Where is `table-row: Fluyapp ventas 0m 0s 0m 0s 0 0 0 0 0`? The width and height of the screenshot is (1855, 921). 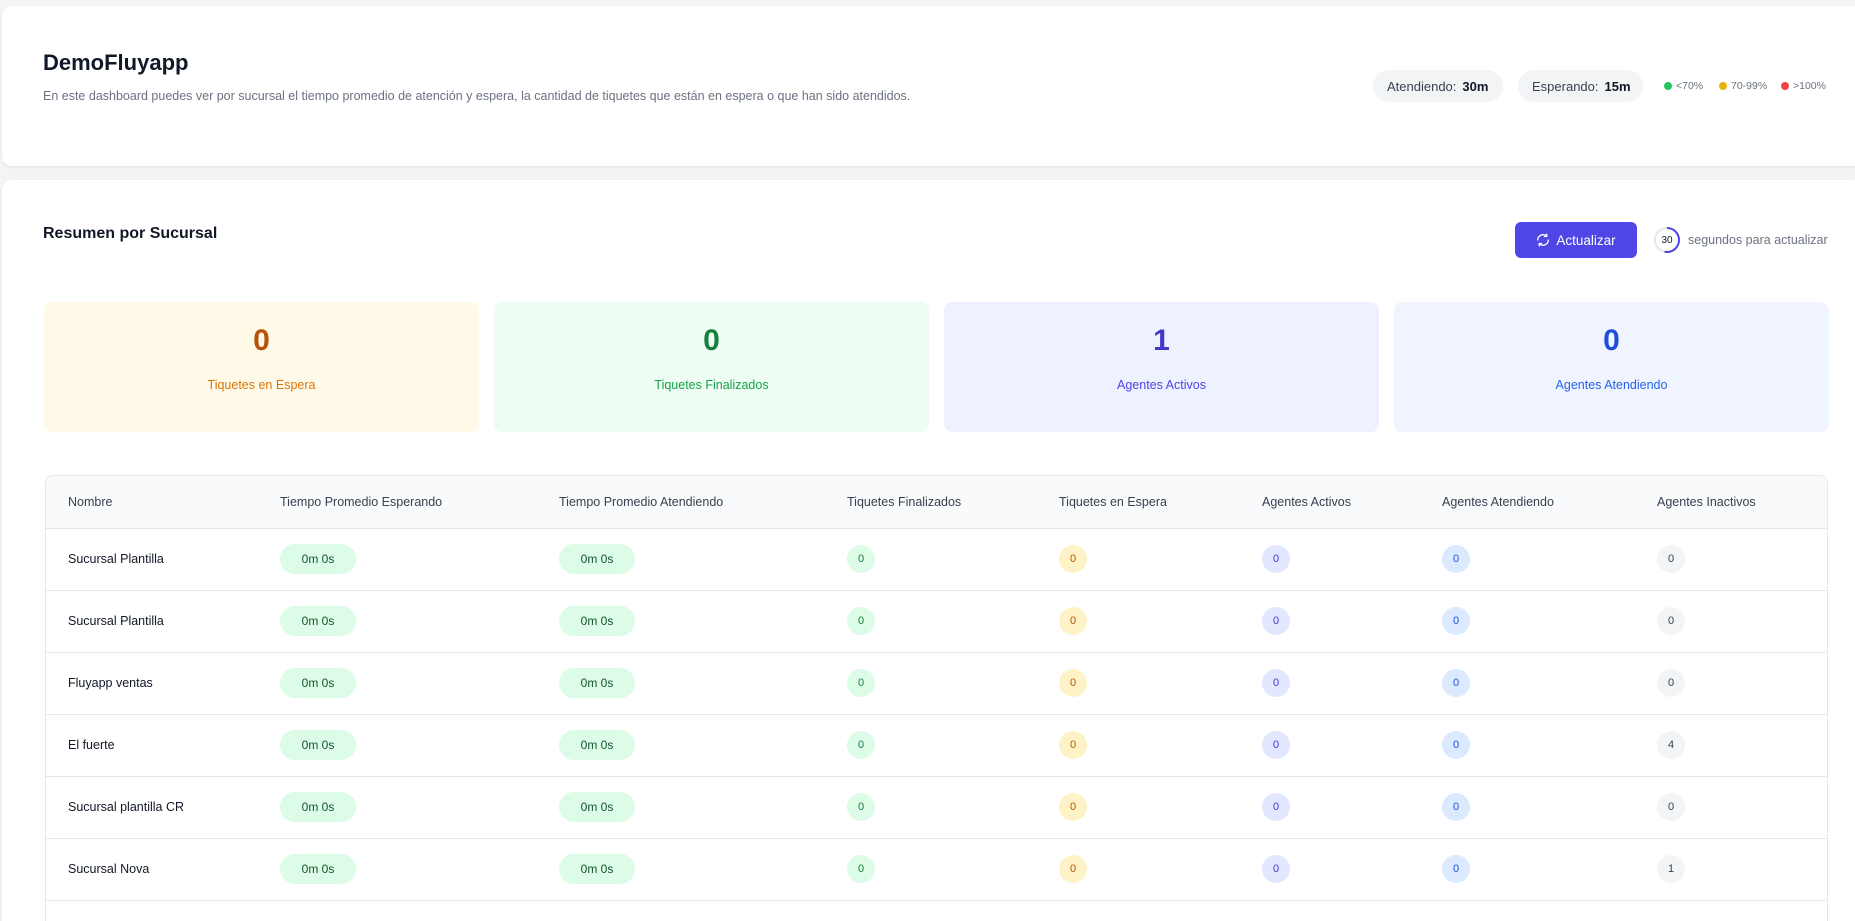
table-row: Fluyapp ventas 0m 0s 0m 0s 0 0 0 0 0 is located at coordinates (936, 683).